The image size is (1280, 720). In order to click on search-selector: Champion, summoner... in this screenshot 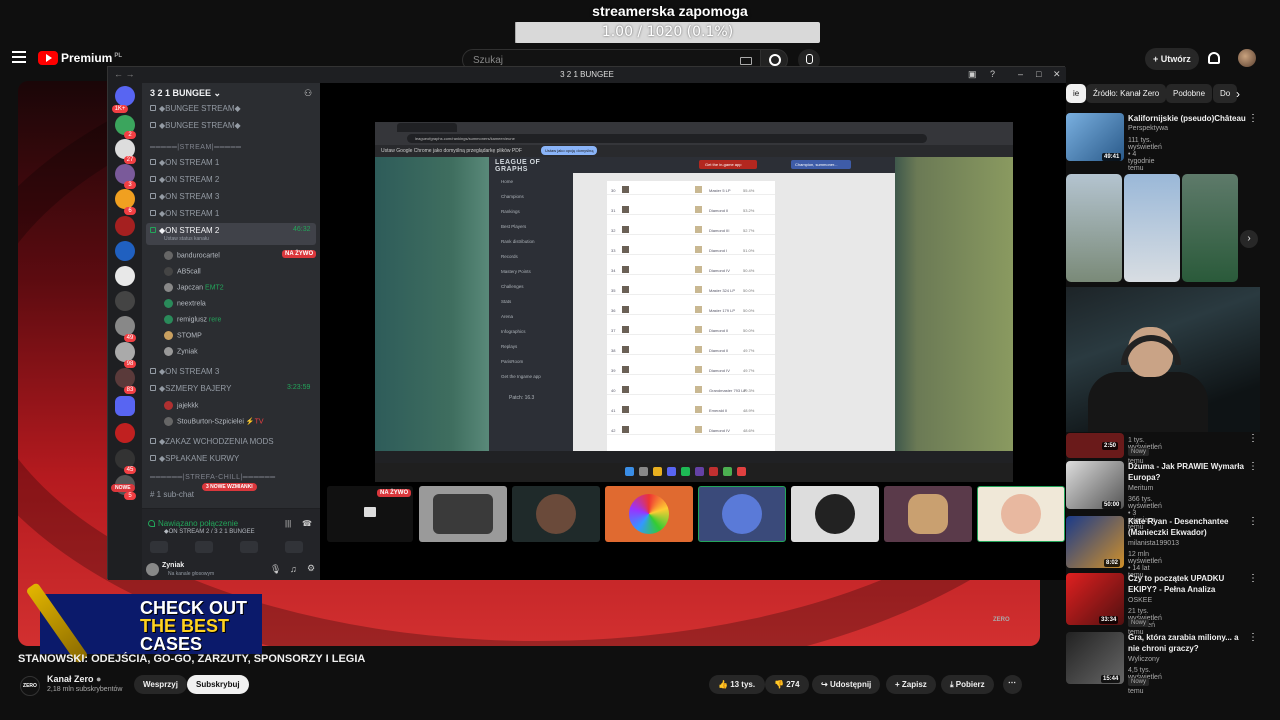, I will do `click(821, 164)`.